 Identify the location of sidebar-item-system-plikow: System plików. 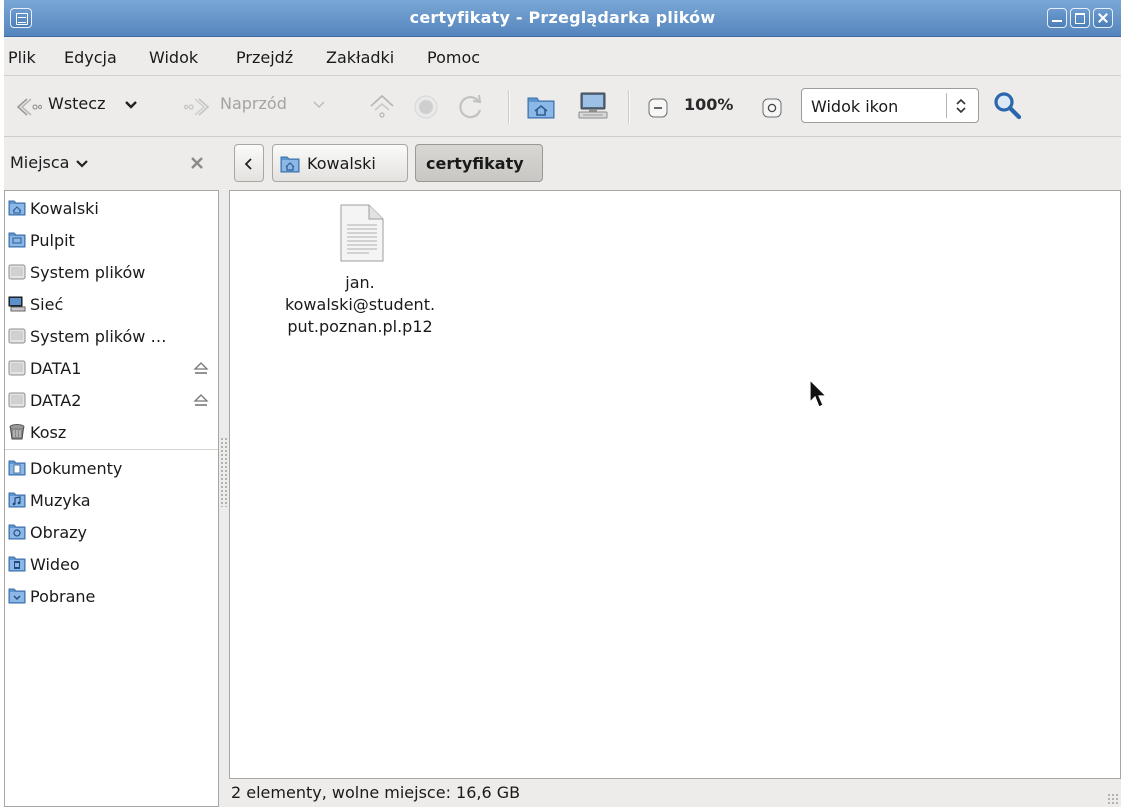
(111, 272).